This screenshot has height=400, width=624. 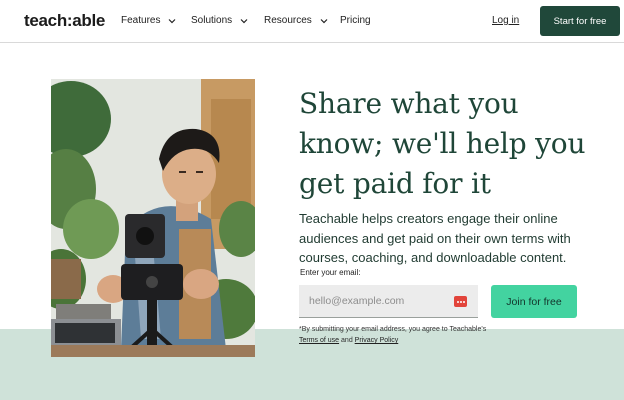 What do you see at coordinates (288, 20) in the screenshot?
I see `nav-resources-label: Resources` at bounding box center [288, 20].